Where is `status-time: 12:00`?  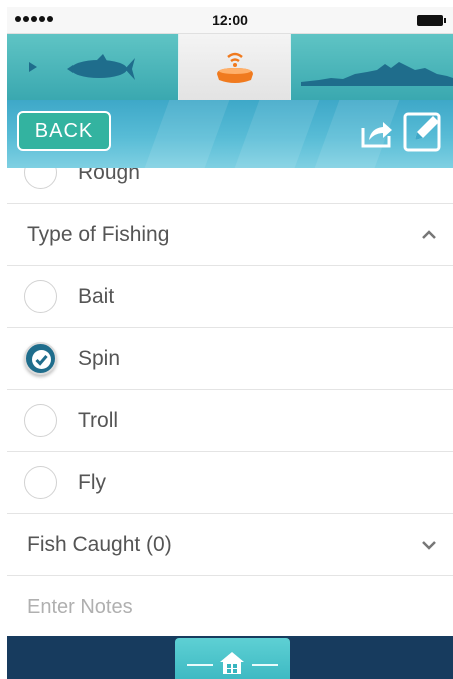 status-time: 12:00 is located at coordinates (230, 20).